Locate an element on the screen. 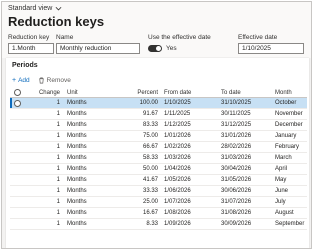 The width and height of the screenshot is (320, 250). from-date-cell: 1/11/2025 is located at coordinates (177, 114).